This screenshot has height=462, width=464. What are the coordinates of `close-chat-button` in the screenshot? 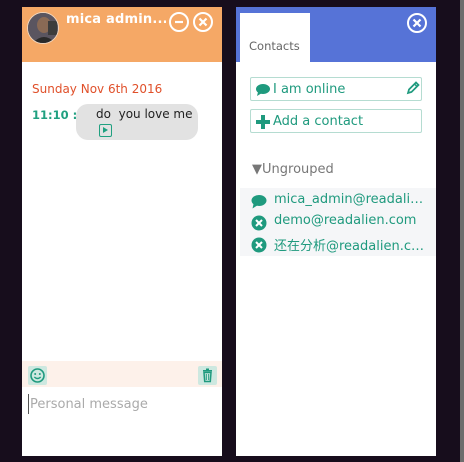 It's located at (203, 22).